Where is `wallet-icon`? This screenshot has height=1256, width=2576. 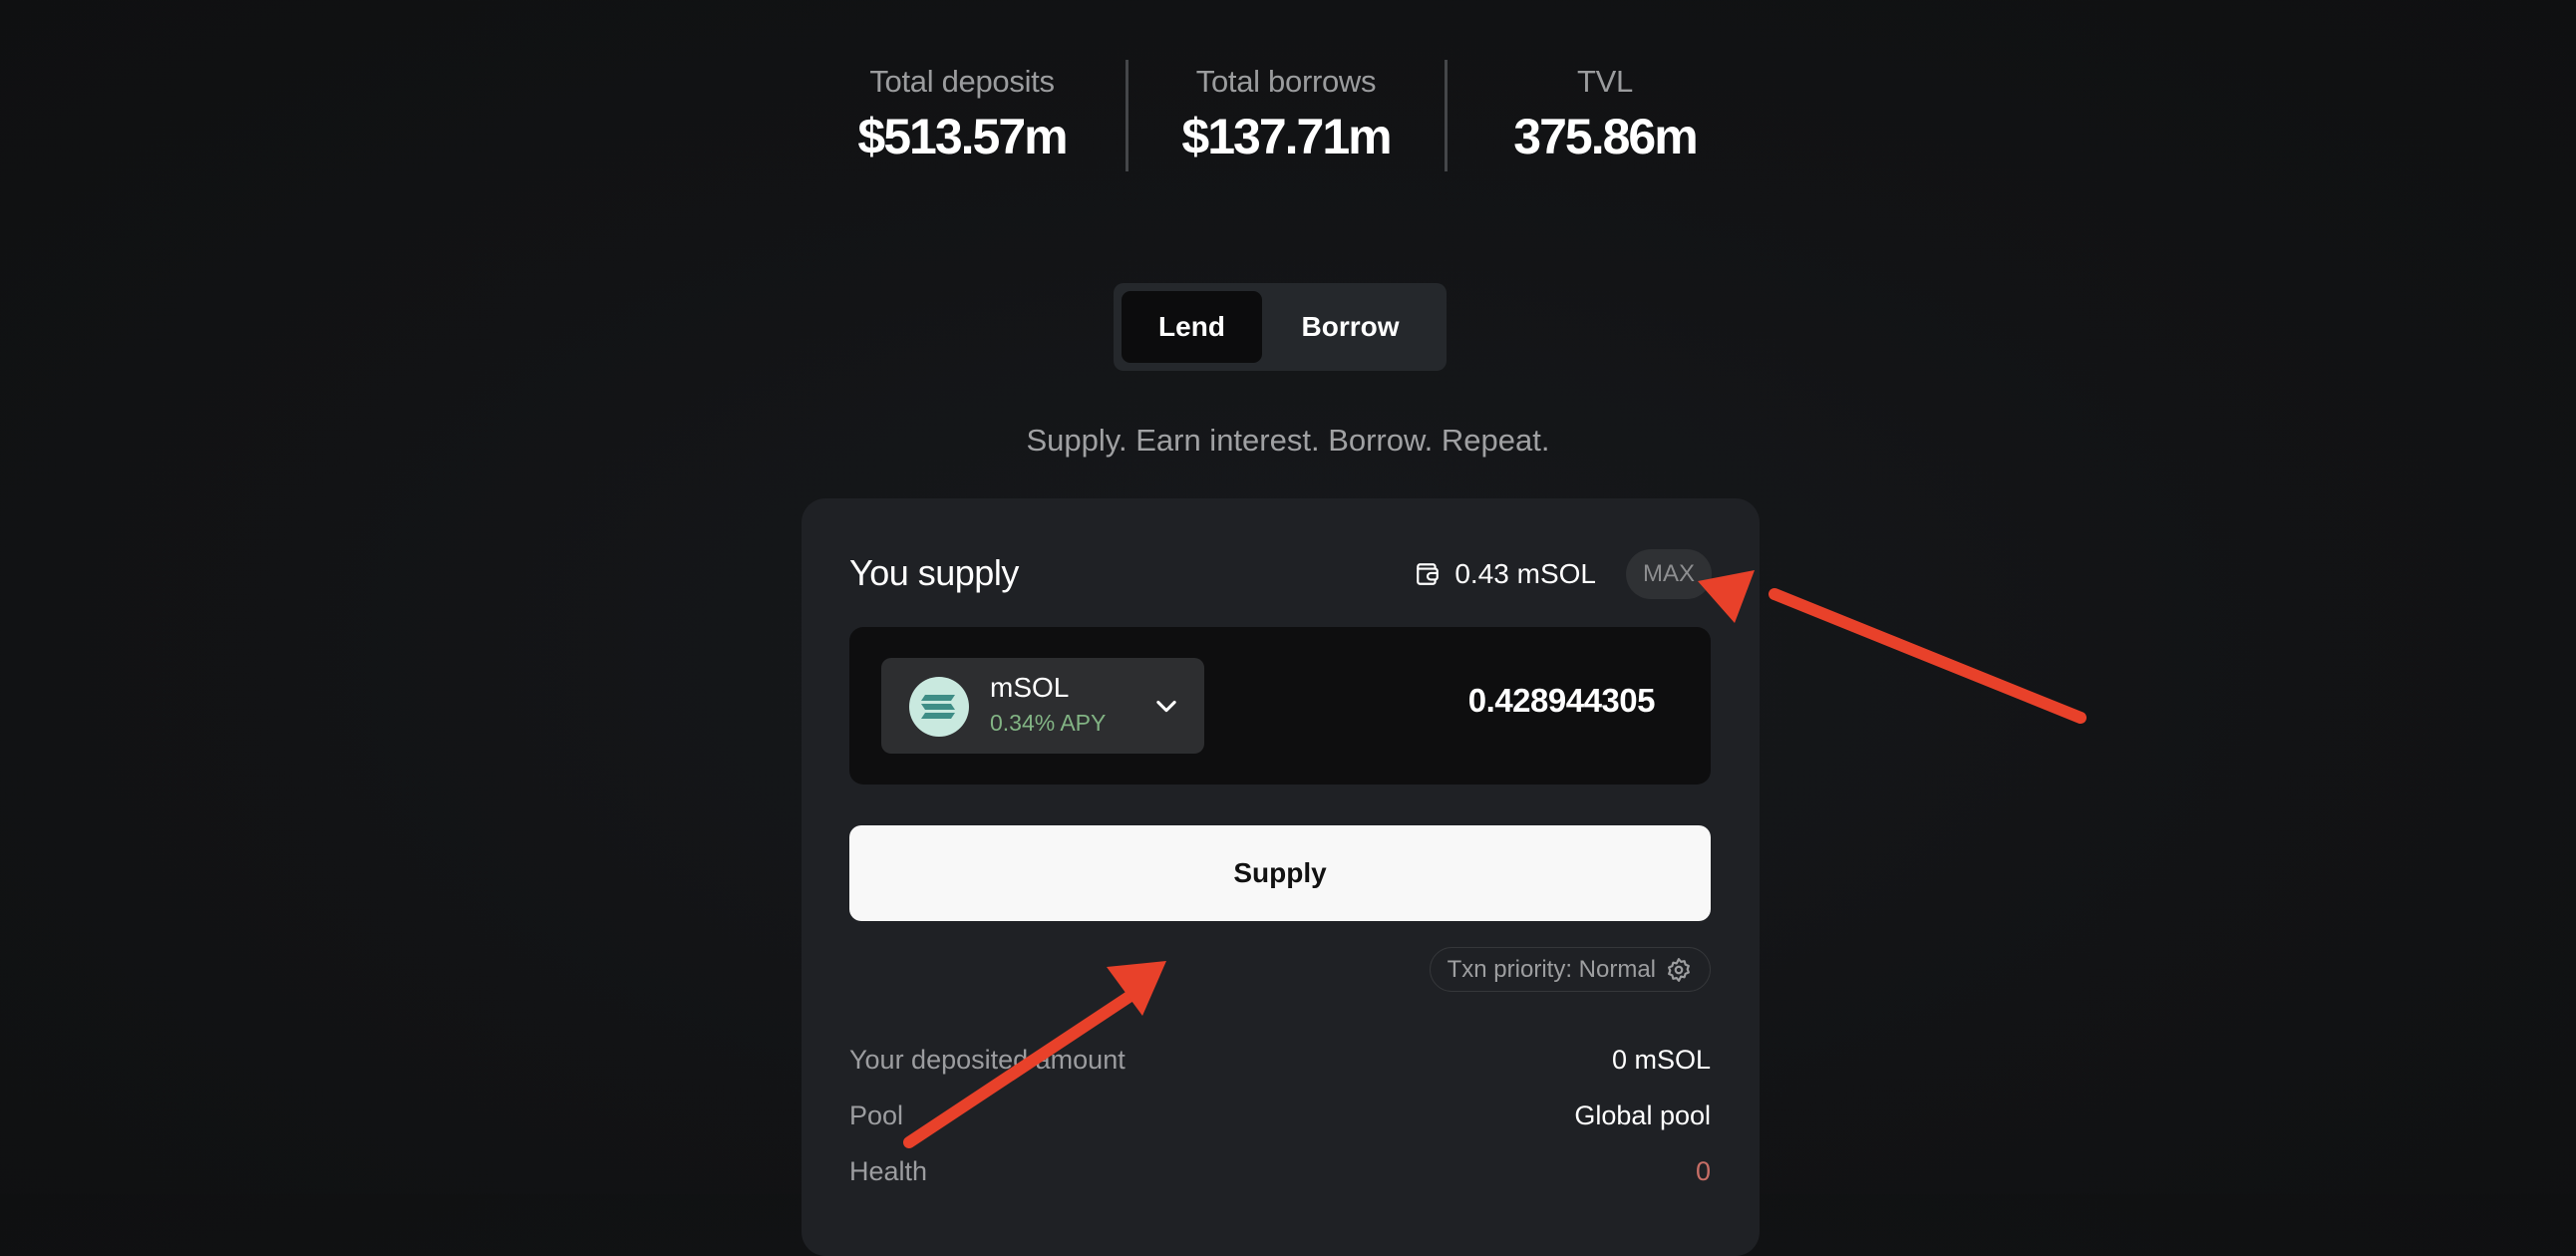
wallet-icon is located at coordinates (1428, 574).